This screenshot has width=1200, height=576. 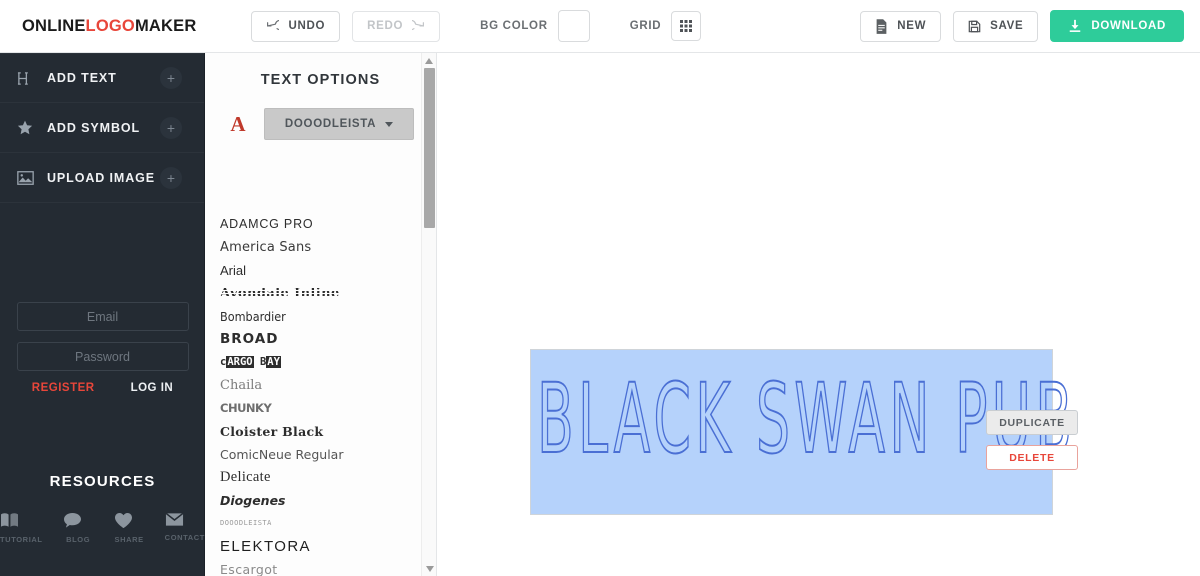 I want to click on font-list-item: Avondale Inline, so click(x=320, y=293).